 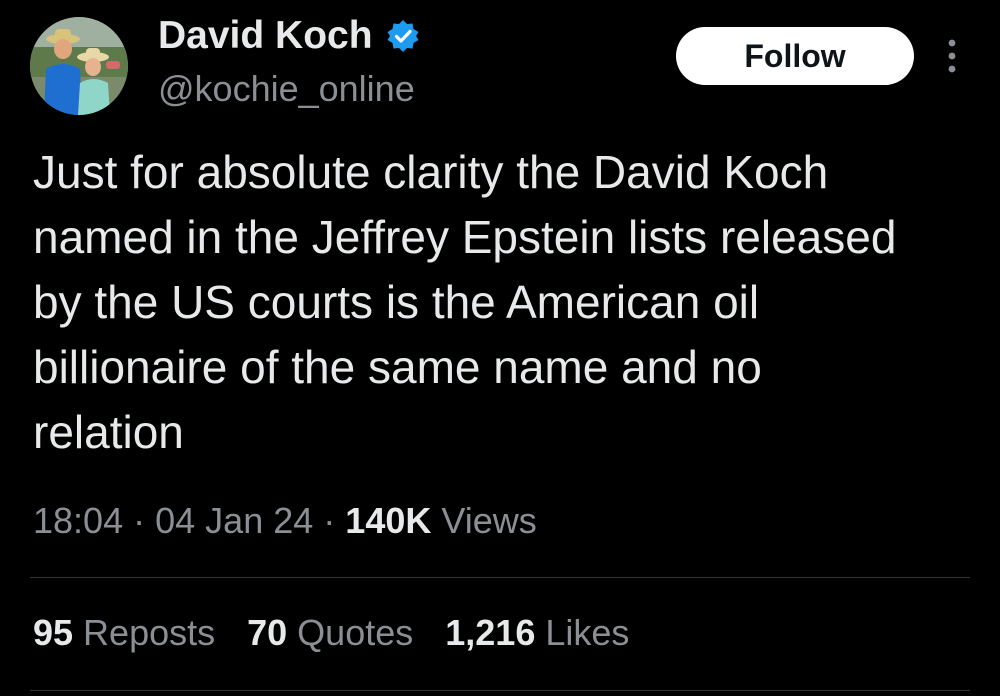 I want to click on author-avatar, so click(x=79, y=66).